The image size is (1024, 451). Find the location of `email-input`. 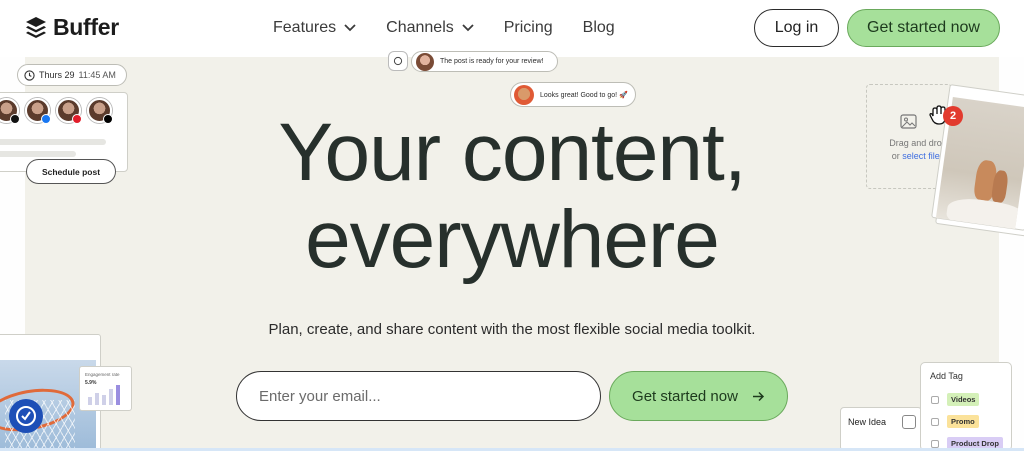

email-input is located at coordinates (418, 396).